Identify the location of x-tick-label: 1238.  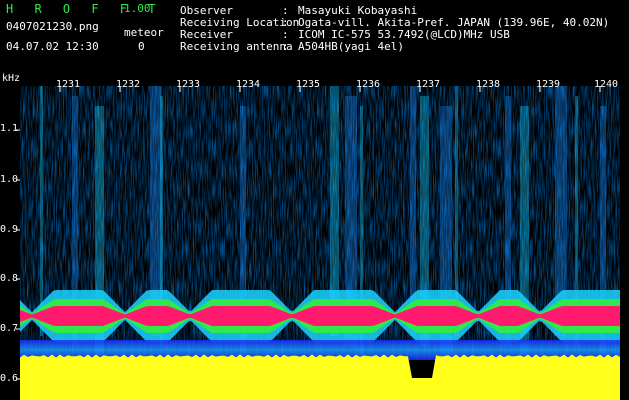
(488, 84).